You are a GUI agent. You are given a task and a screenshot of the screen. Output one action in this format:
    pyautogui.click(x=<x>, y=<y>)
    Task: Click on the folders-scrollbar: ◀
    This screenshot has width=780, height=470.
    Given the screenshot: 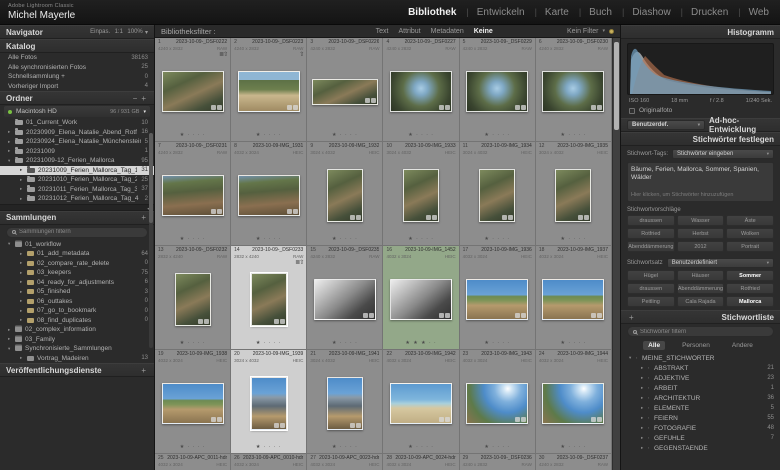 What is the action you would take?
    pyautogui.click(x=77, y=207)
    